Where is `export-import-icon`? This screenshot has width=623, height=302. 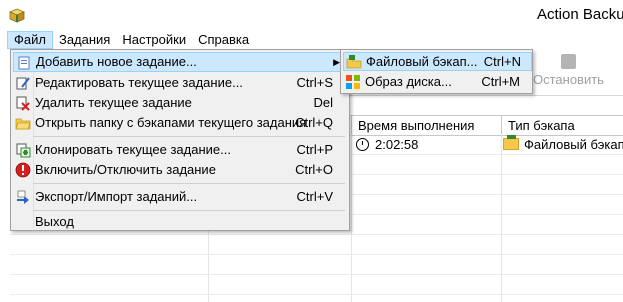
export-import-icon is located at coordinates (23, 197).